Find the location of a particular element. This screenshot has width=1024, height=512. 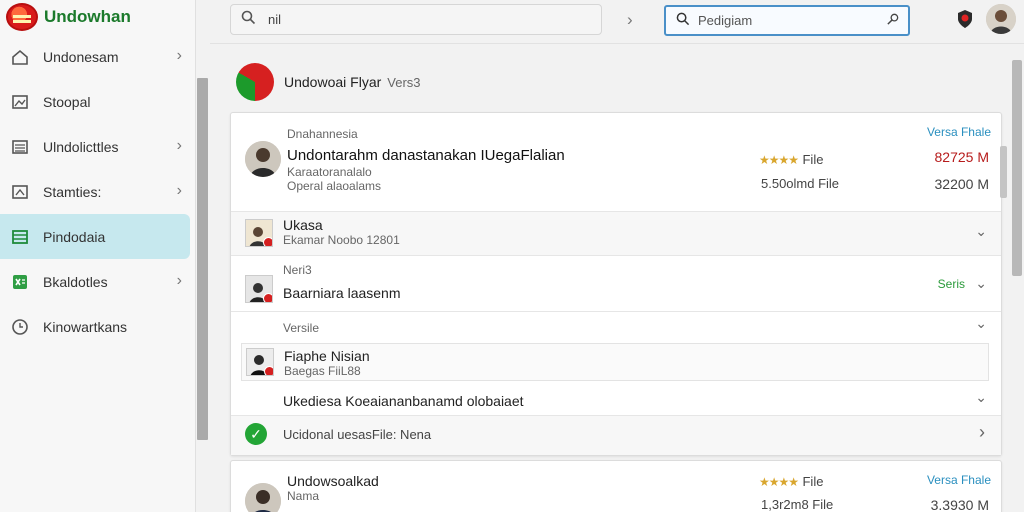

search-input: nil is located at coordinates (416, 19).